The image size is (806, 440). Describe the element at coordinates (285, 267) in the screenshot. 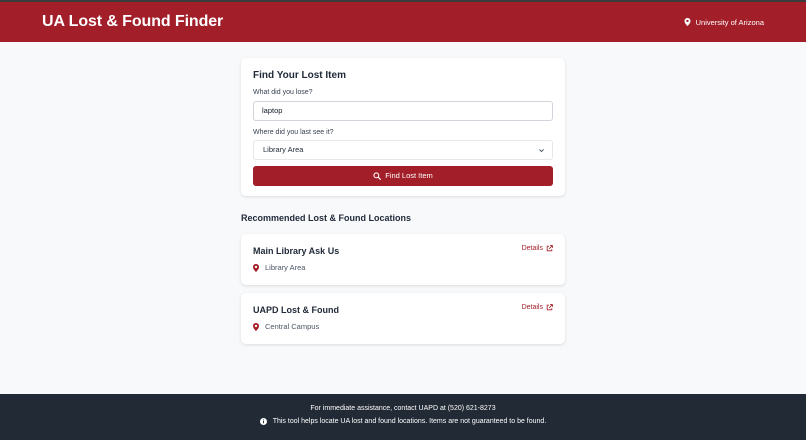

I see `location-area-label: Library Area` at that location.